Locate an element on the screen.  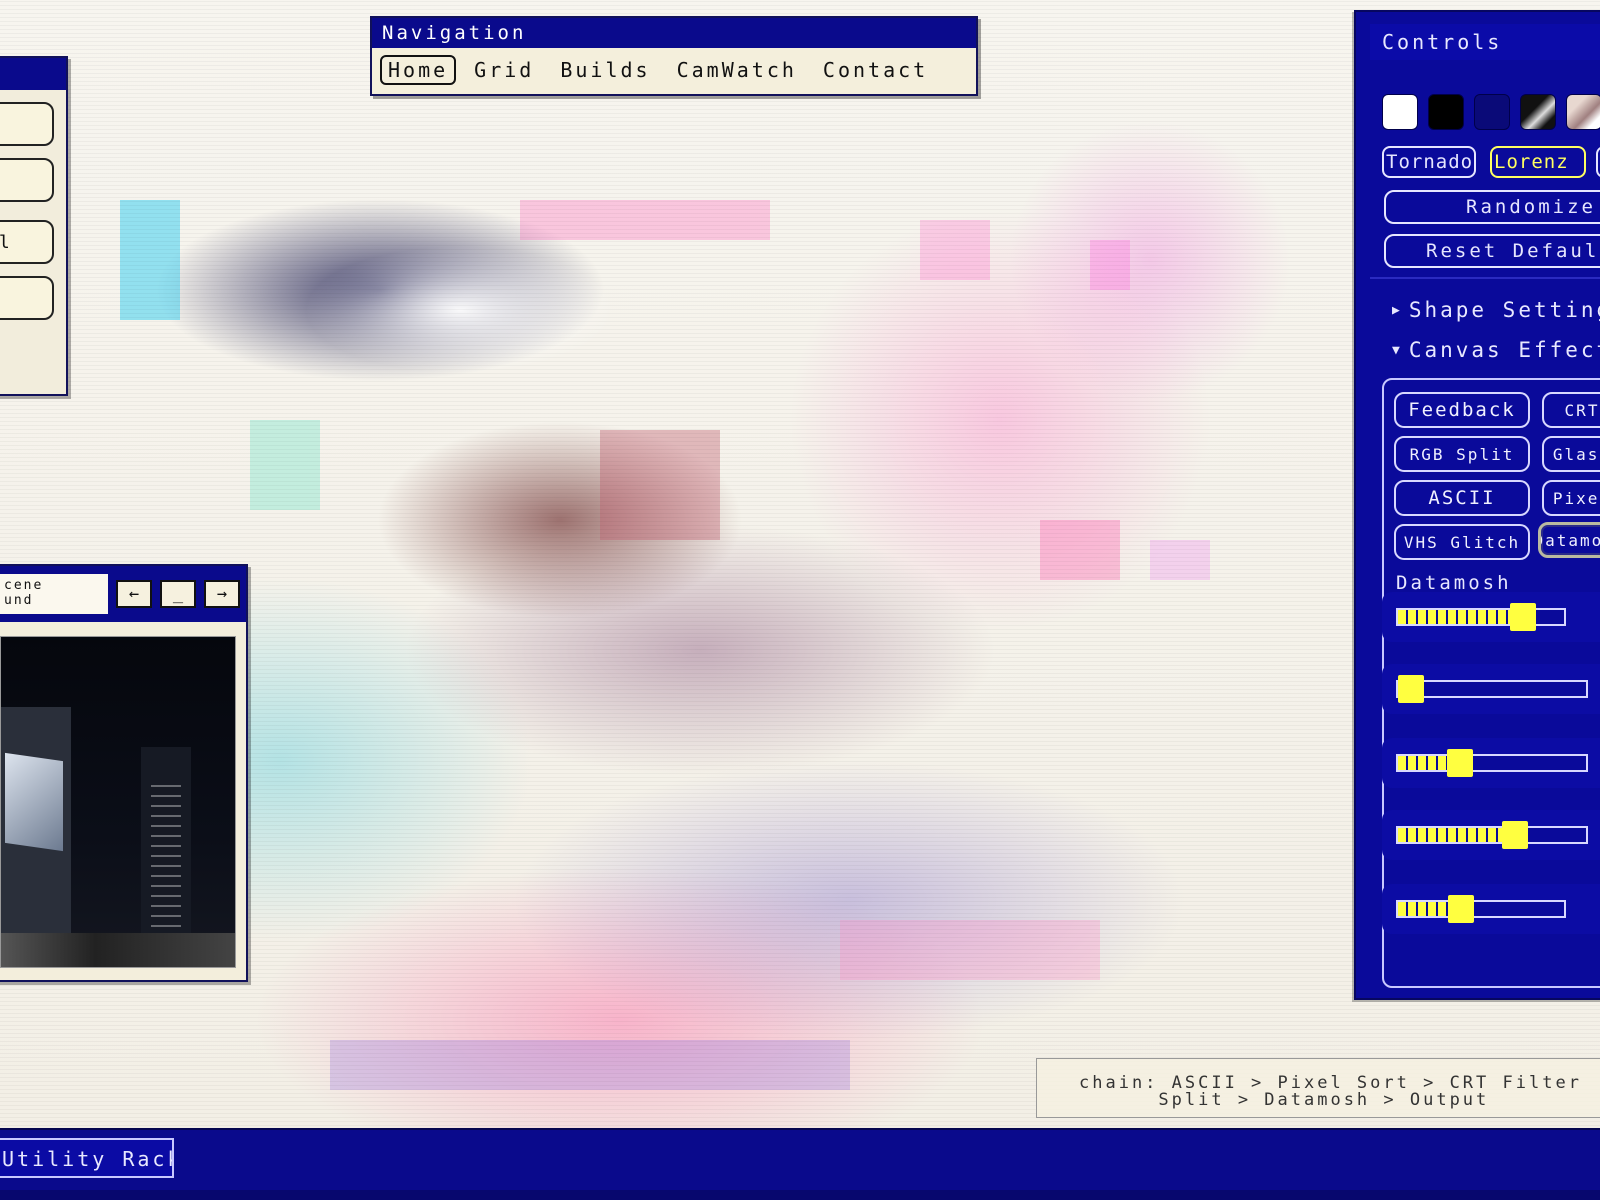
preset-tornado-button: Tornado is located at coordinates (1429, 162).